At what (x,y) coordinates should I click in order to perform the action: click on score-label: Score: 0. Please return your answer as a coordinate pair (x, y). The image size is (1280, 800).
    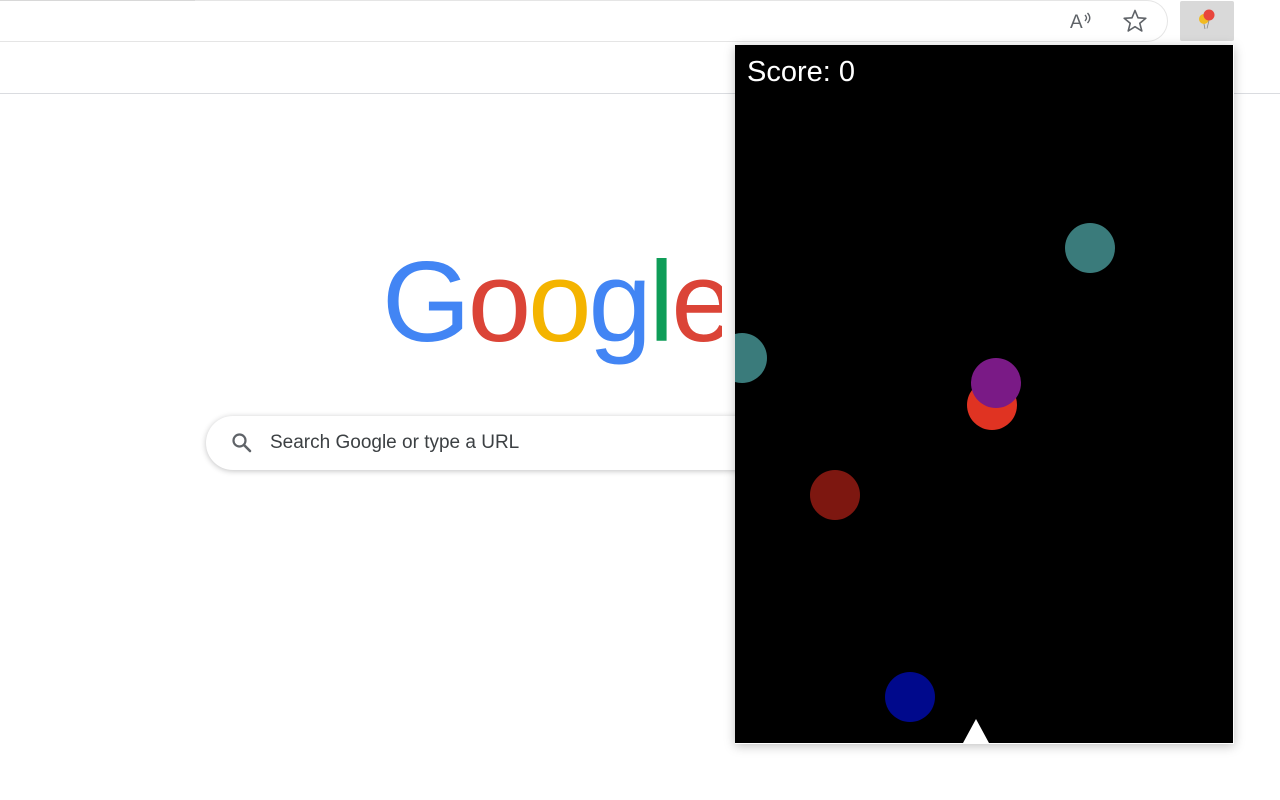
    Looking at the image, I should click on (801, 72).